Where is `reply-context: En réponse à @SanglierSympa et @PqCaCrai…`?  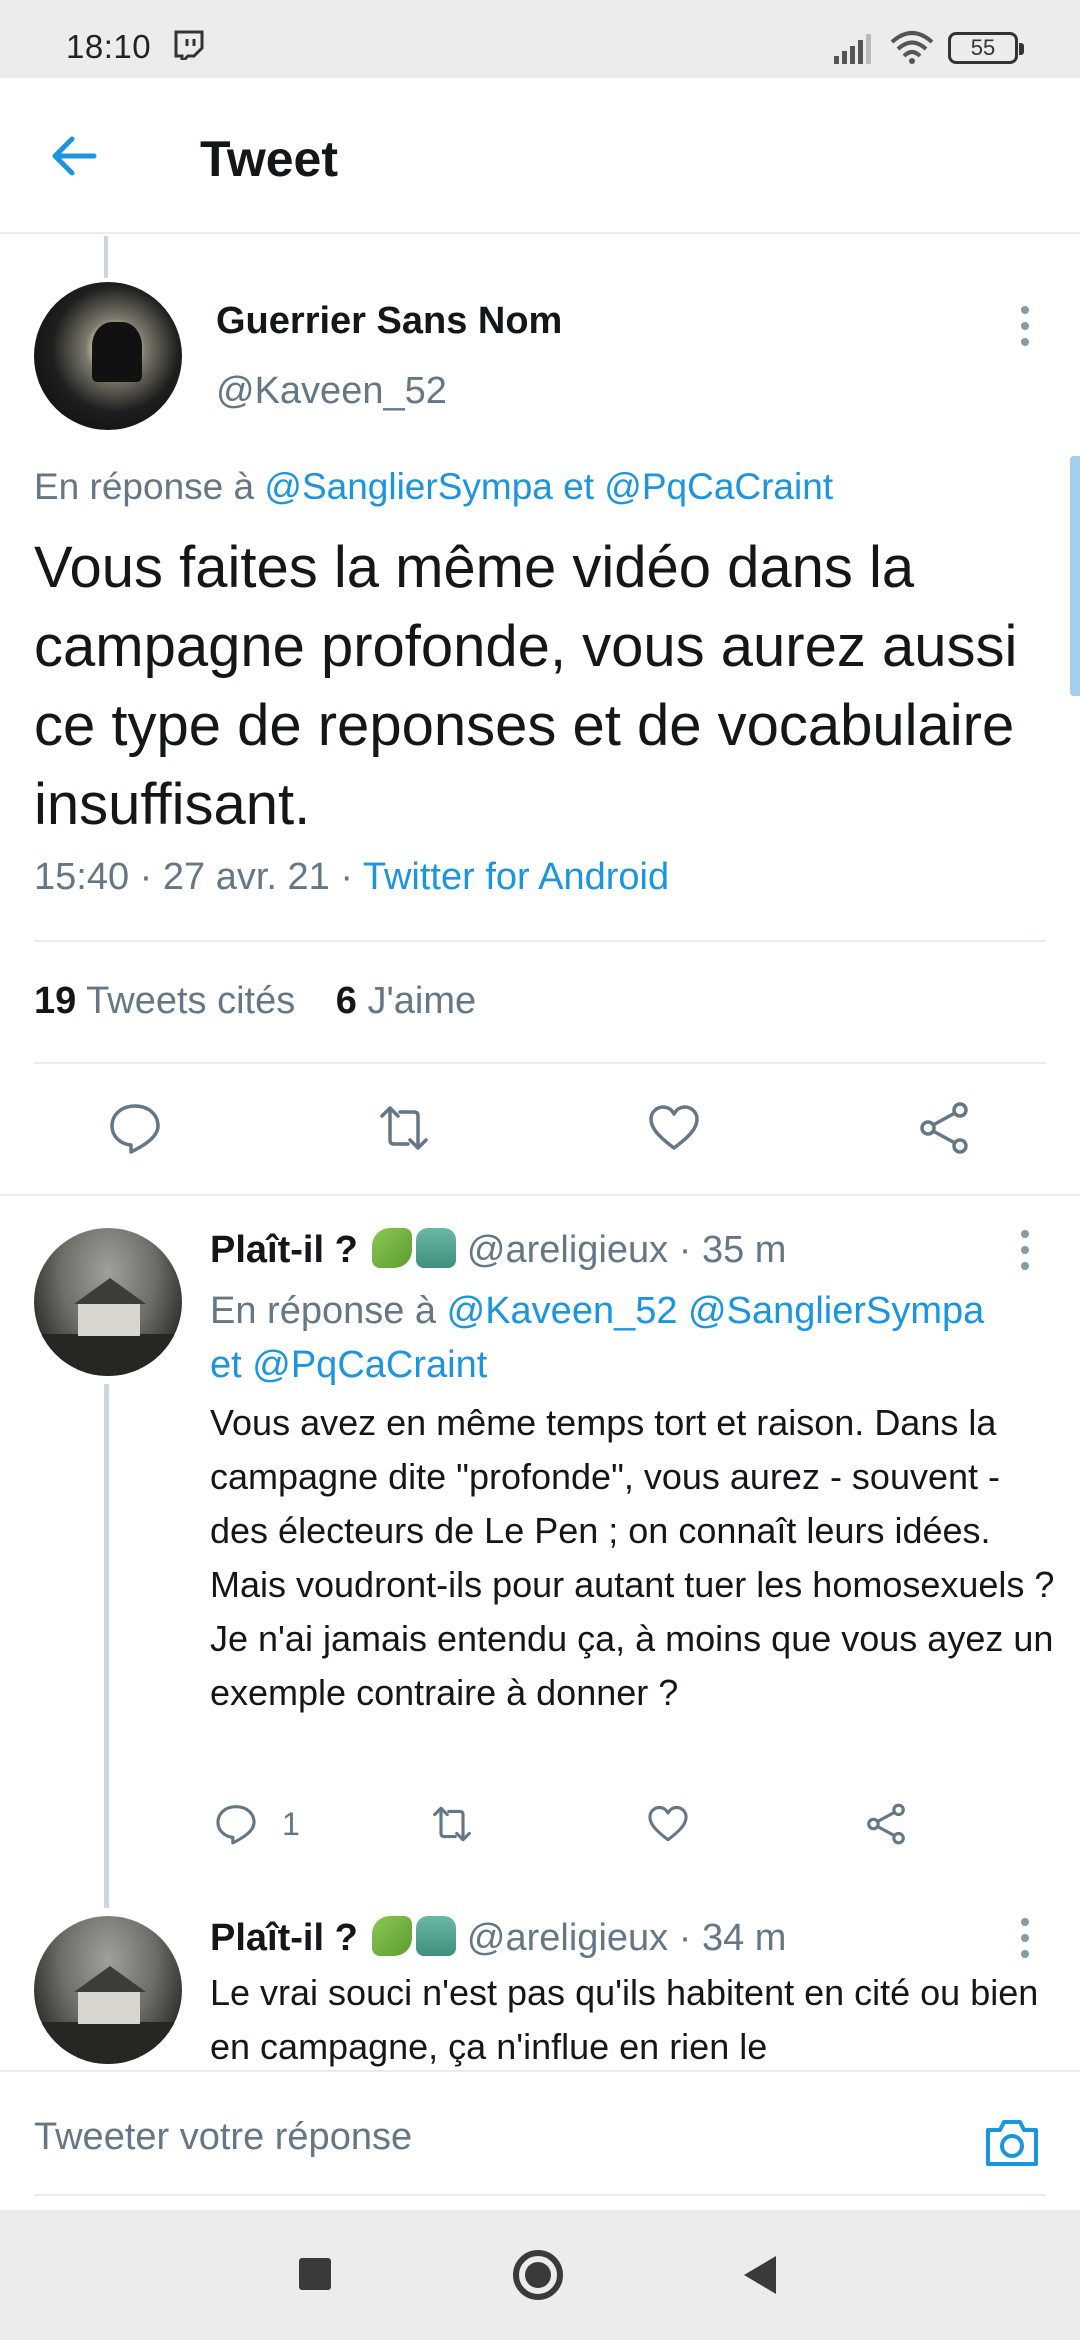
reply-context: En réponse à @SanglierSympa et @PqCaCrai… is located at coordinates (433, 487).